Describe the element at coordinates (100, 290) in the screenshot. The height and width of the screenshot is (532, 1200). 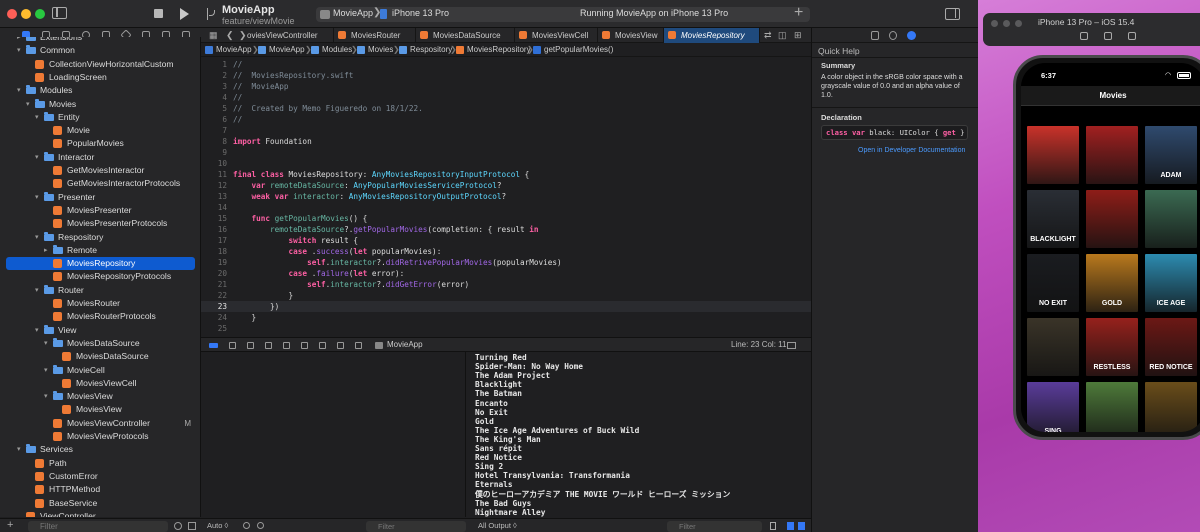
I see `folder-row: ▾ Router` at that location.